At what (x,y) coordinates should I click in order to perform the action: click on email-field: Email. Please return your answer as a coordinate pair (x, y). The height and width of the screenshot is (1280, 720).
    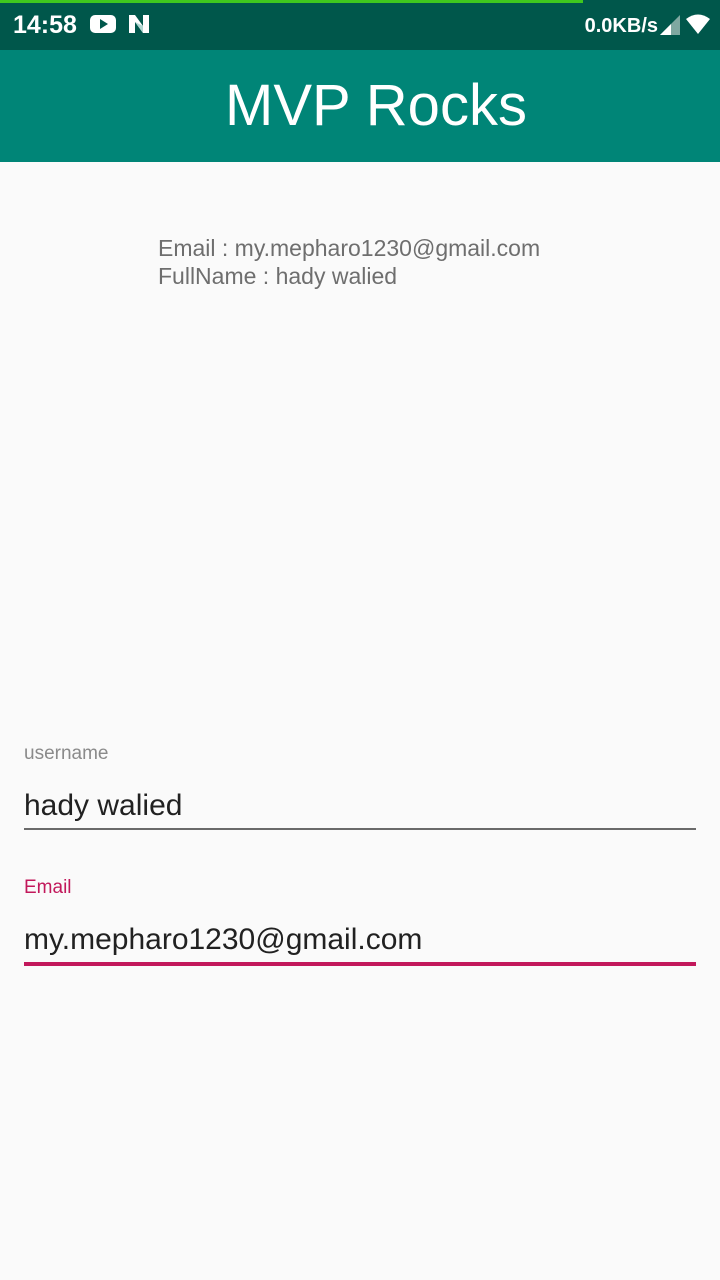
    Looking at the image, I should click on (360, 921).